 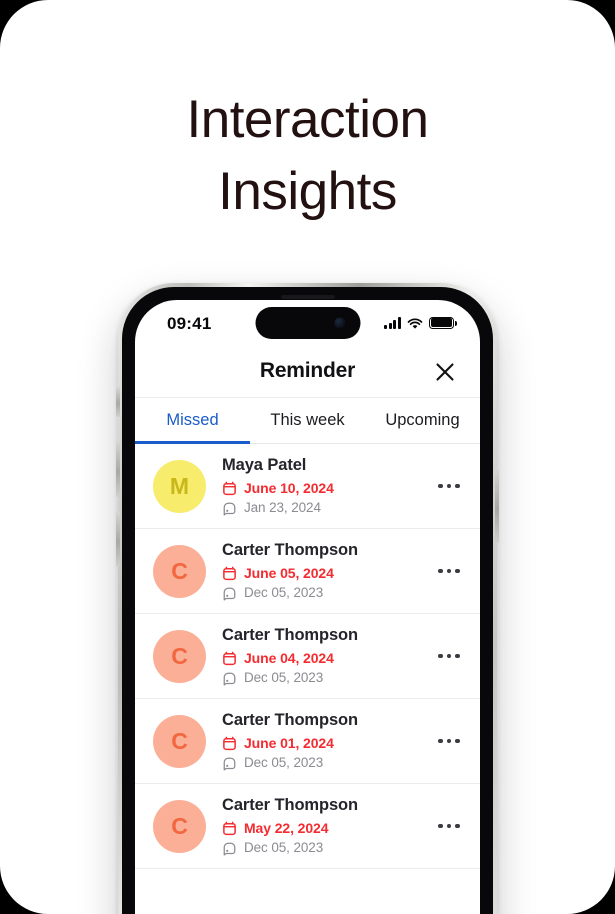 I want to click on status-bar-time: 09:41, so click(x=189, y=323).